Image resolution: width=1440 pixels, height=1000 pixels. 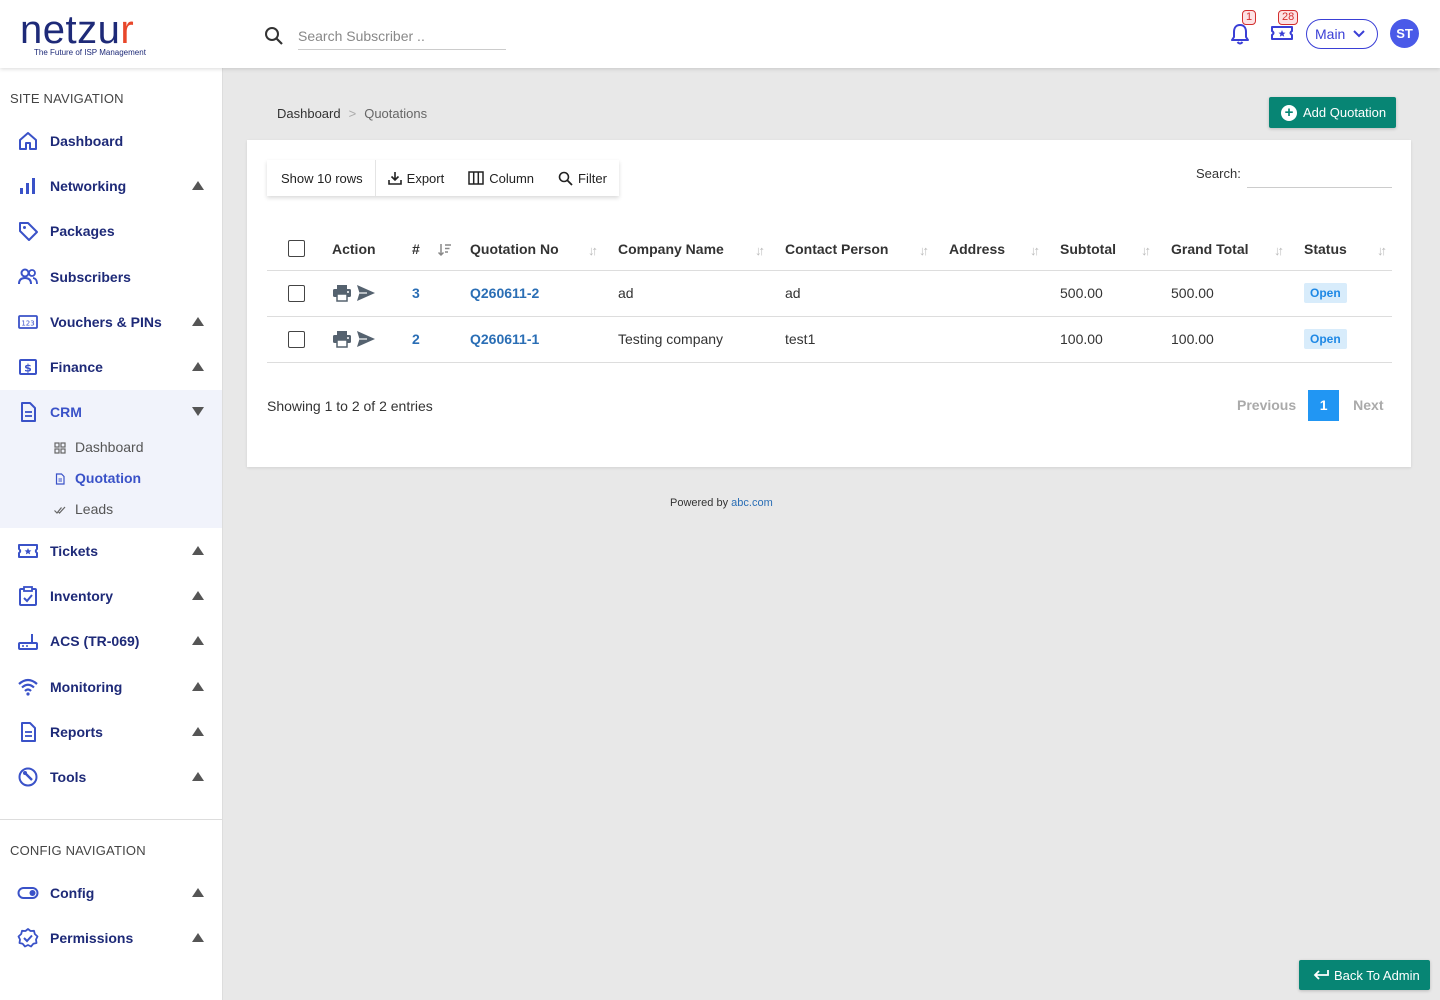 I want to click on toggle-icon, so click(x=28, y=893).